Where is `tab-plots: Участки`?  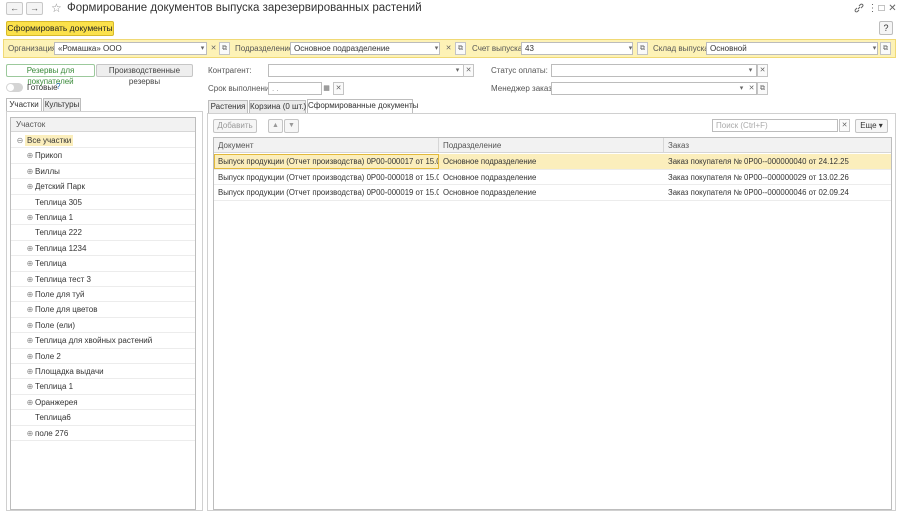
tab-plots: Участки is located at coordinates (24, 105).